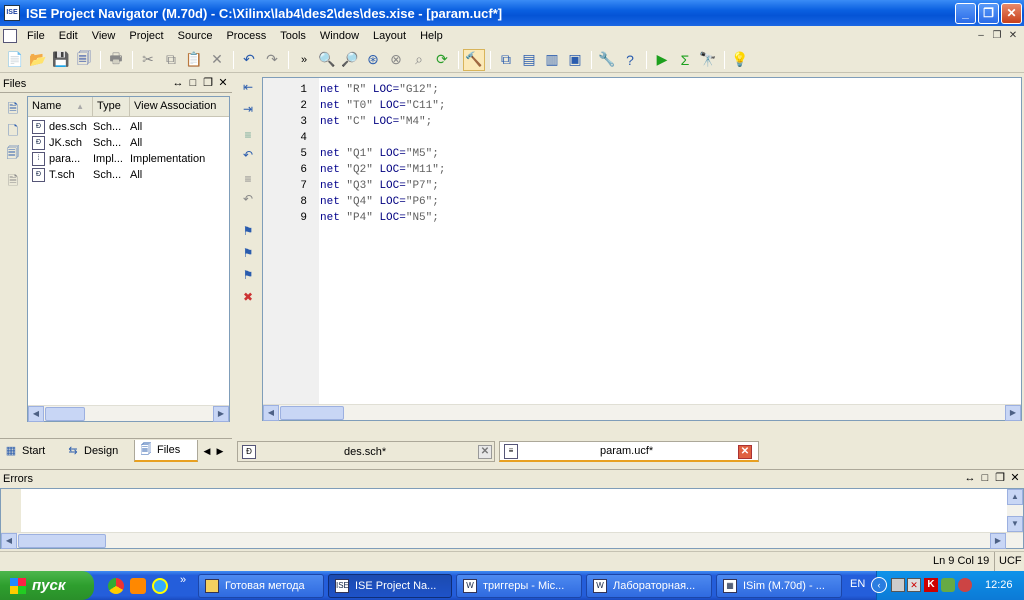  I want to click on file-row-jk: Ð JK.sch Sch... All, so click(128, 143).